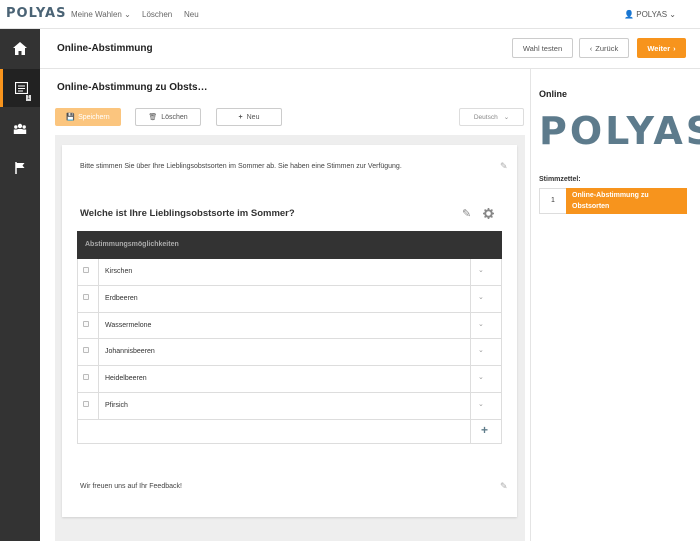  What do you see at coordinates (130, 351) in the screenshot?
I see `option-label: Johannisbeeren` at bounding box center [130, 351].